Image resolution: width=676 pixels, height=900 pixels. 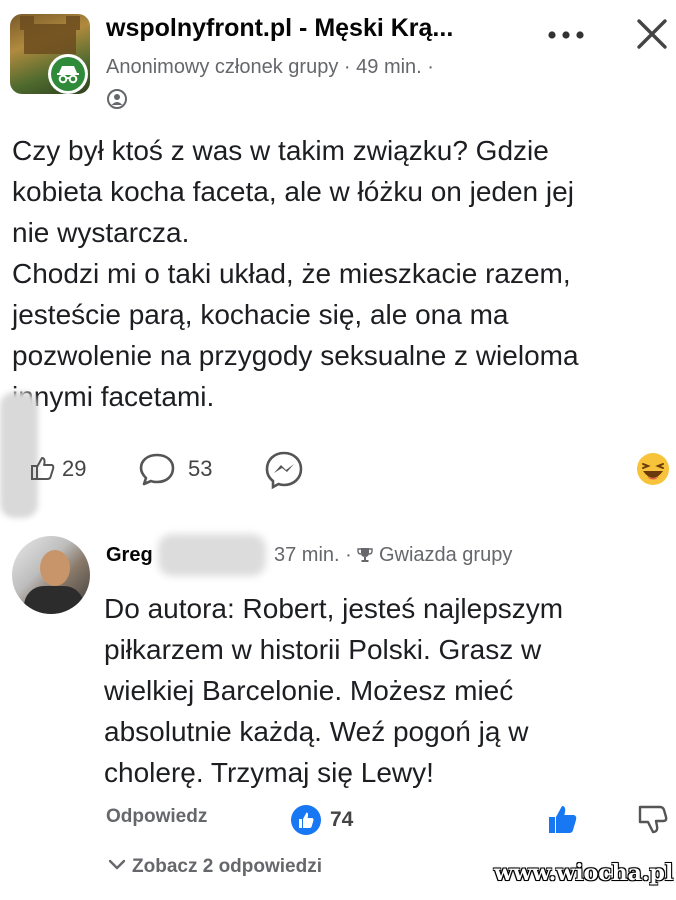 I want to click on post-meta: Anonimowy członek grupy · 49 min. ·, so click(x=270, y=67).